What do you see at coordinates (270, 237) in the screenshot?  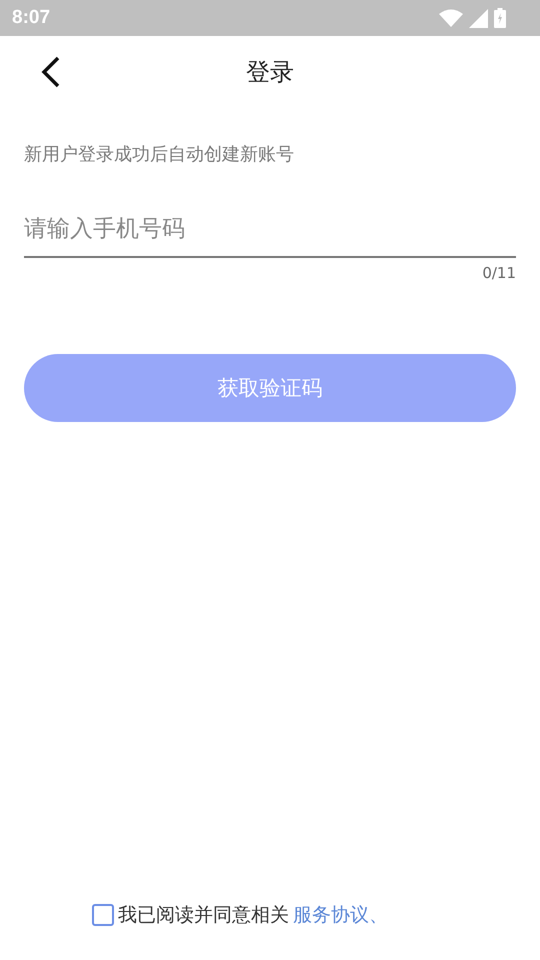 I see `phone-input-field: 请输入手机号码` at bounding box center [270, 237].